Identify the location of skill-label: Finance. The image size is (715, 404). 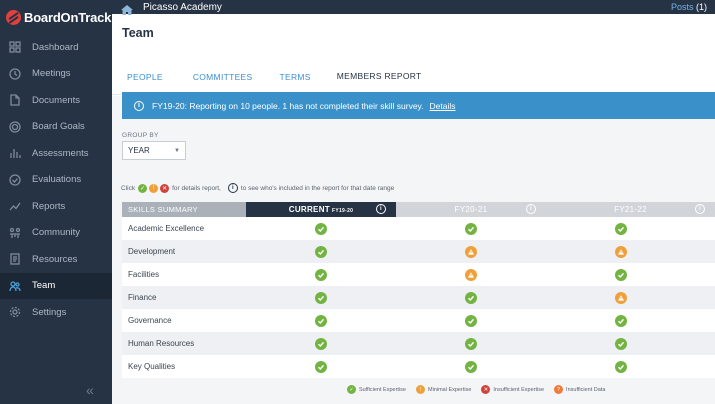
(142, 297).